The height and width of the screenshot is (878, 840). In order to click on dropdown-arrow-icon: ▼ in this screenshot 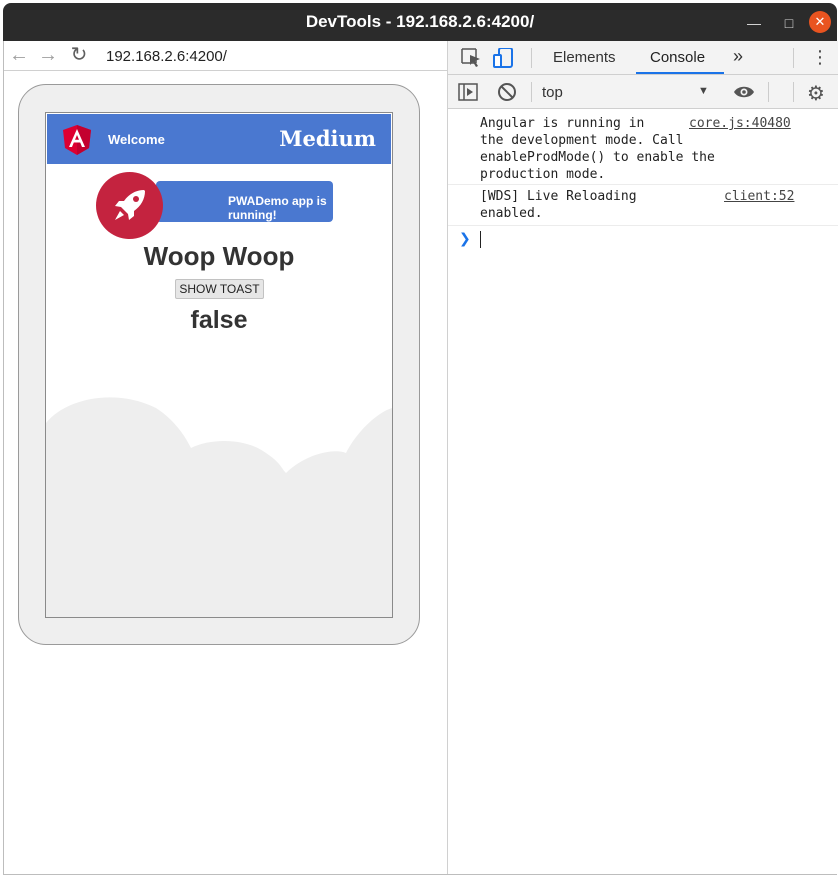, I will do `click(703, 91)`.